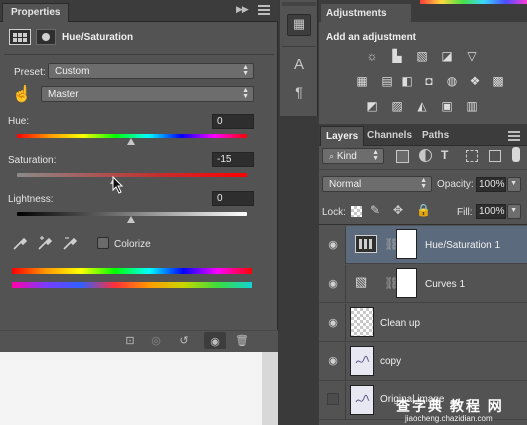 This screenshot has width=527, height=425. What do you see at coordinates (429, 81) in the screenshot?
I see `bw-icon: ◘` at bounding box center [429, 81].